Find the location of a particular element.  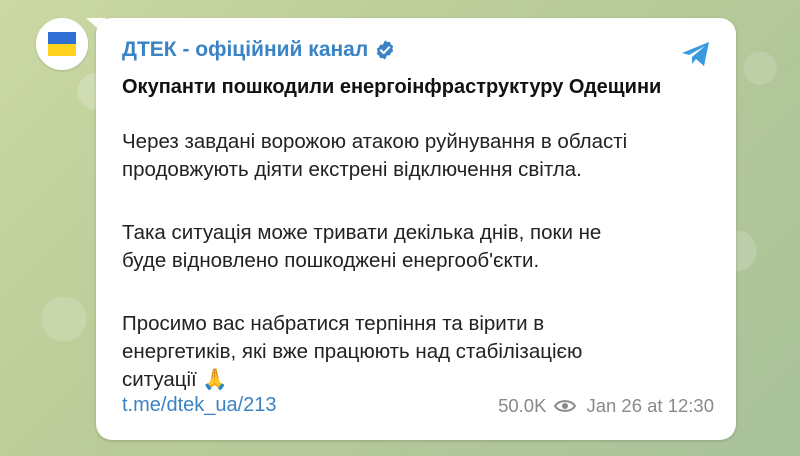

views-count: 50.0K is located at coordinates (522, 405).